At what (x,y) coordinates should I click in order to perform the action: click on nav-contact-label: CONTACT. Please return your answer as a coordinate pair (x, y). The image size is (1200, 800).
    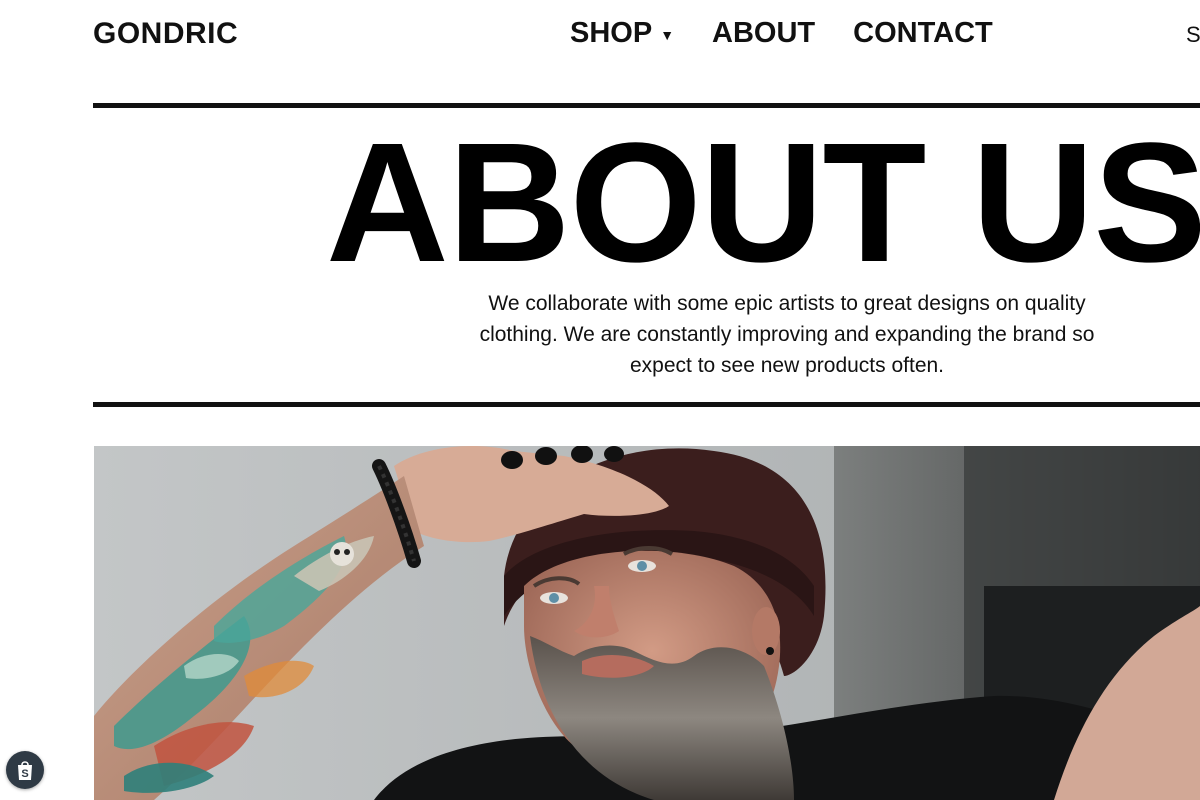
    Looking at the image, I should click on (923, 33).